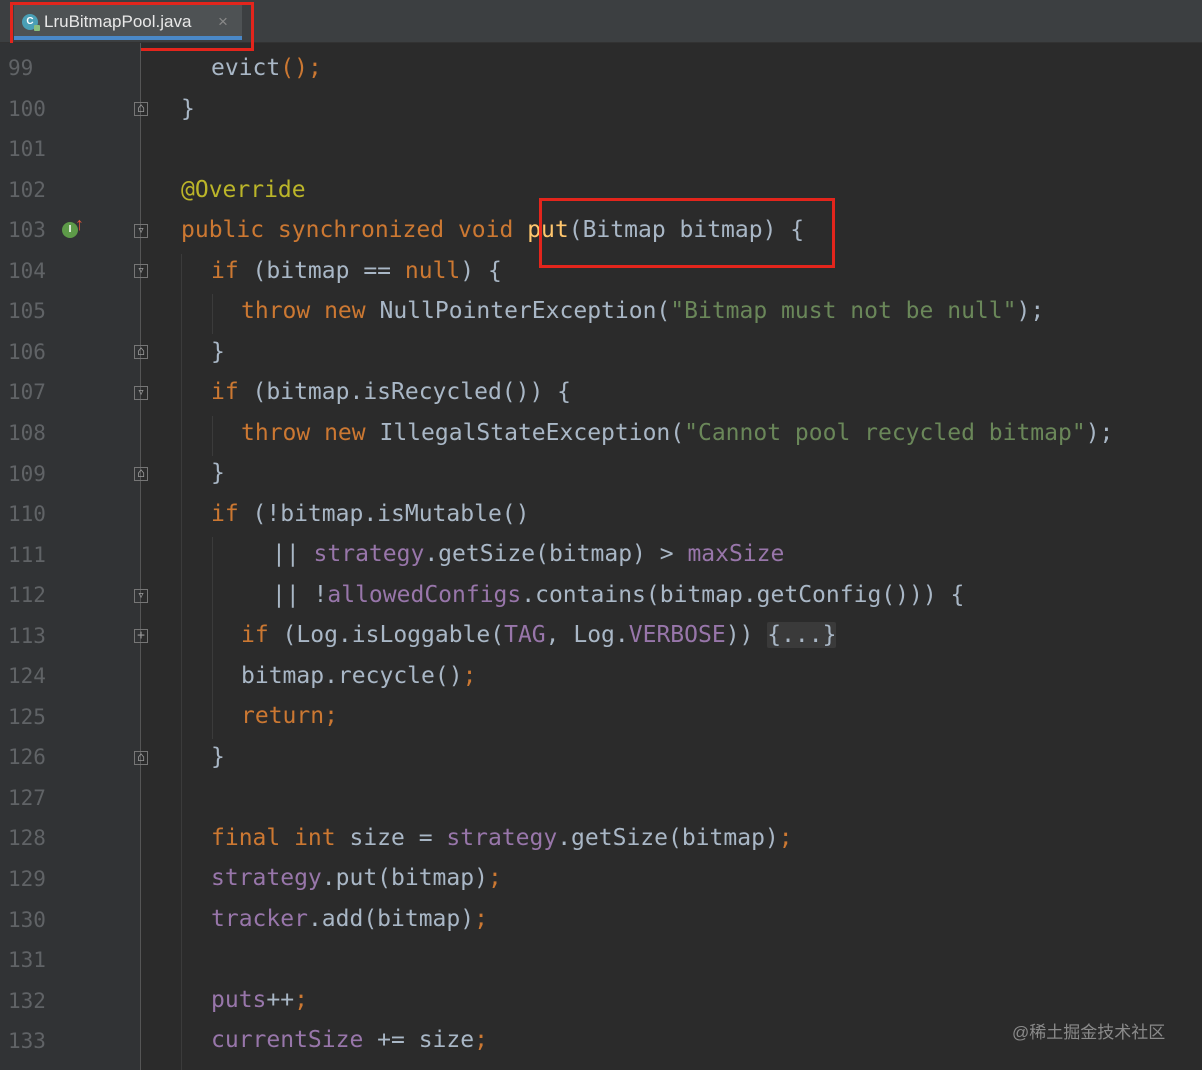 Image resolution: width=1202 pixels, height=1070 pixels. Describe the element at coordinates (27, 797) in the screenshot. I see `line-number: 127` at that location.